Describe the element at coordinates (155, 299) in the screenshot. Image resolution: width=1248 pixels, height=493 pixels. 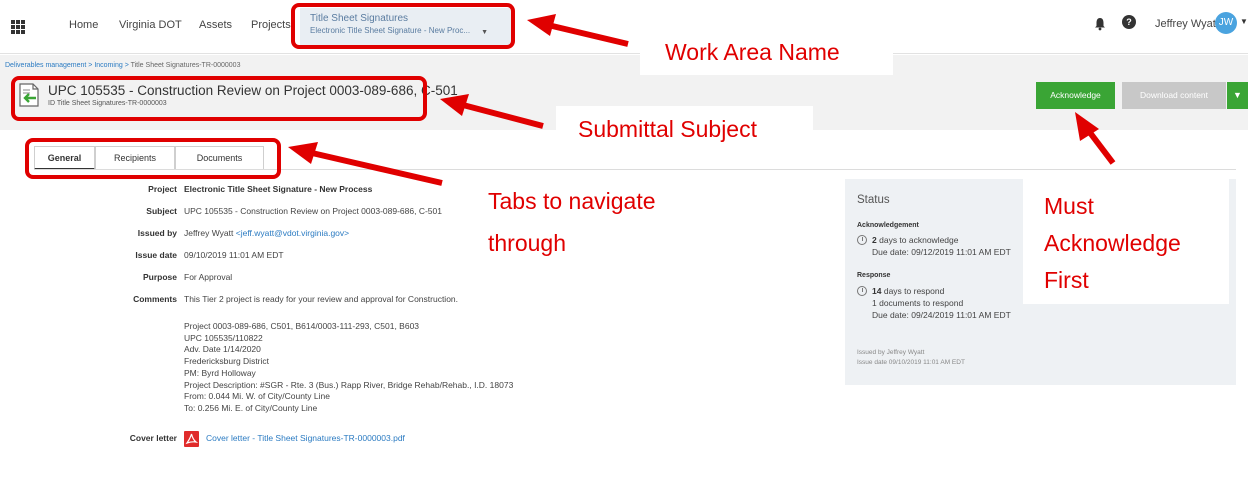
I see `comments-label: Comments` at that location.